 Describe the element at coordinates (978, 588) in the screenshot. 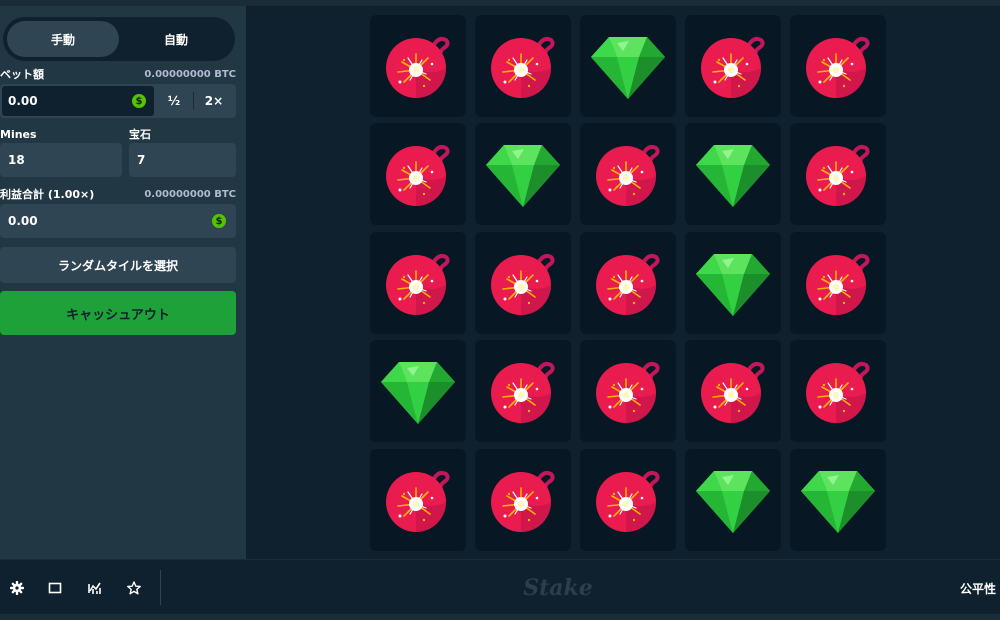

I see `fairness-link: 公平性` at that location.